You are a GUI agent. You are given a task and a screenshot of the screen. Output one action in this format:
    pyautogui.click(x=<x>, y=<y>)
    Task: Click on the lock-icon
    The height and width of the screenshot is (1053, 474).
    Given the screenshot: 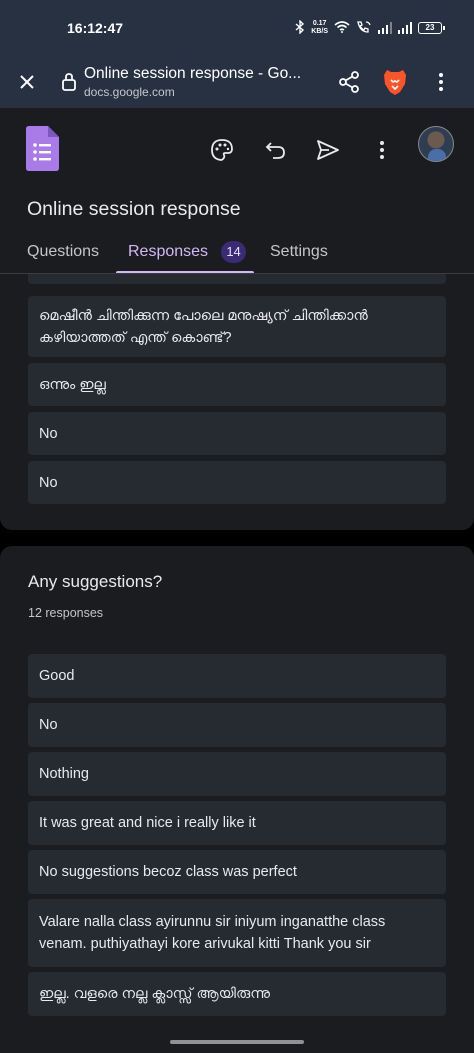 What is the action you would take?
    pyautogui.click(x=69, y=82)
    